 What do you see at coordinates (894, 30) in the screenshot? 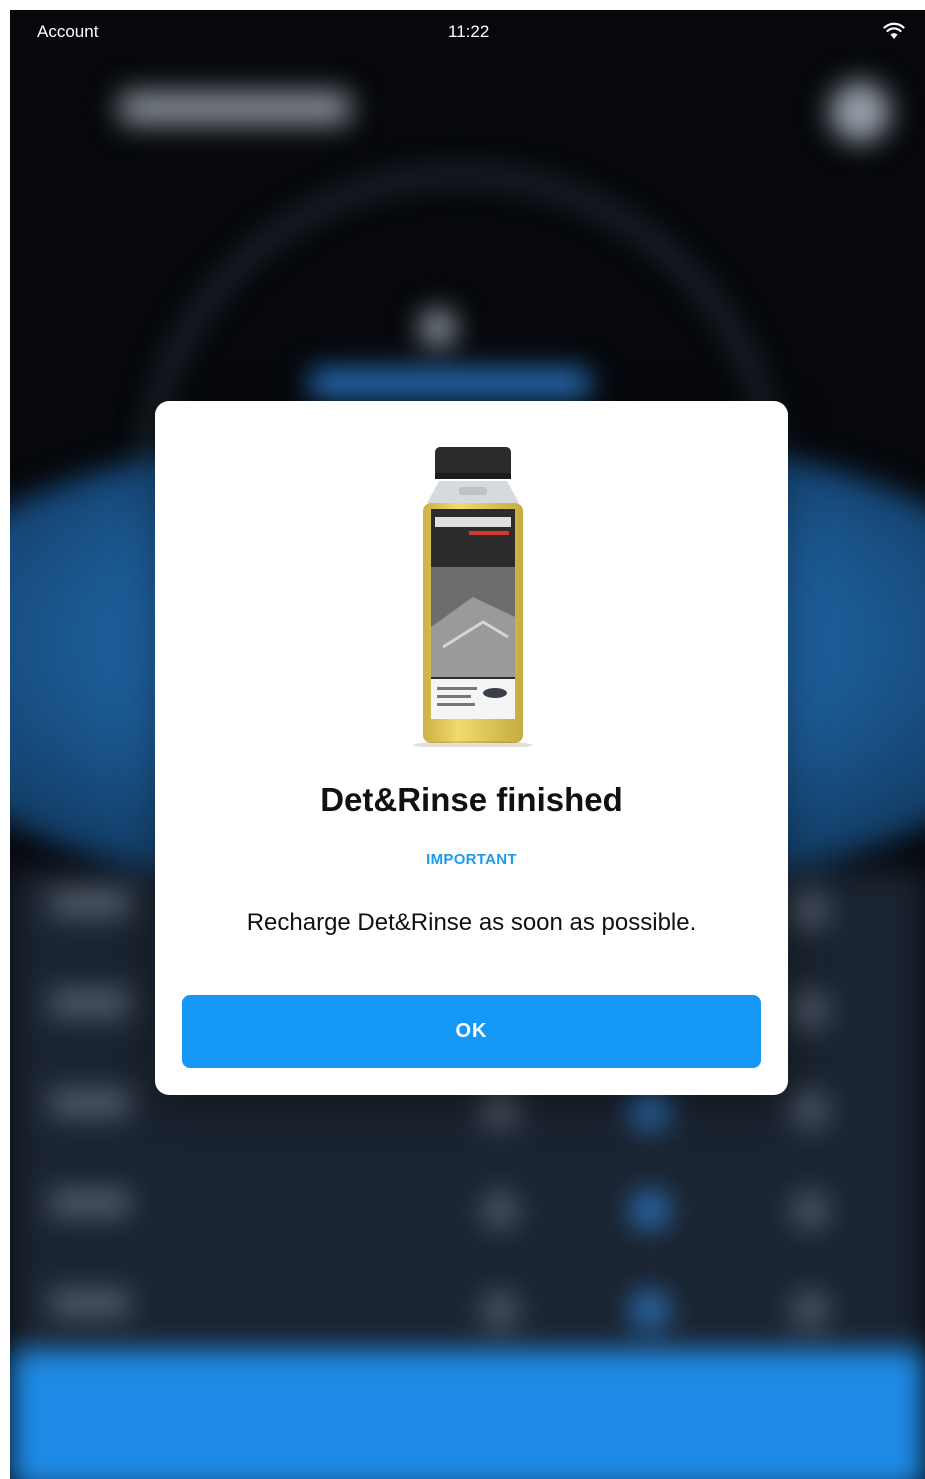
I see `wifi-icon` at bounding box center [894, 30].